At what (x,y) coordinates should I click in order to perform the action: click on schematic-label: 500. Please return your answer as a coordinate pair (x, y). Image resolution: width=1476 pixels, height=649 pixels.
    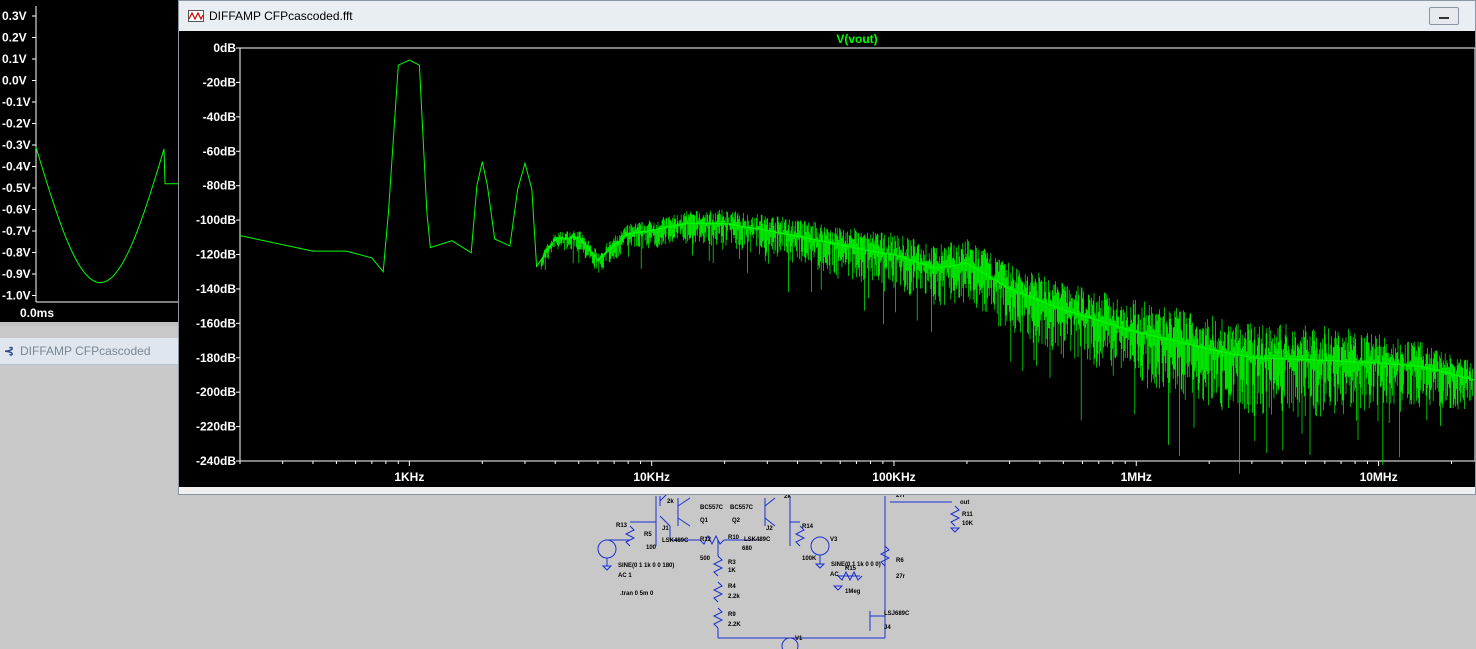
    Looking at the image, I should click on (705, 559).